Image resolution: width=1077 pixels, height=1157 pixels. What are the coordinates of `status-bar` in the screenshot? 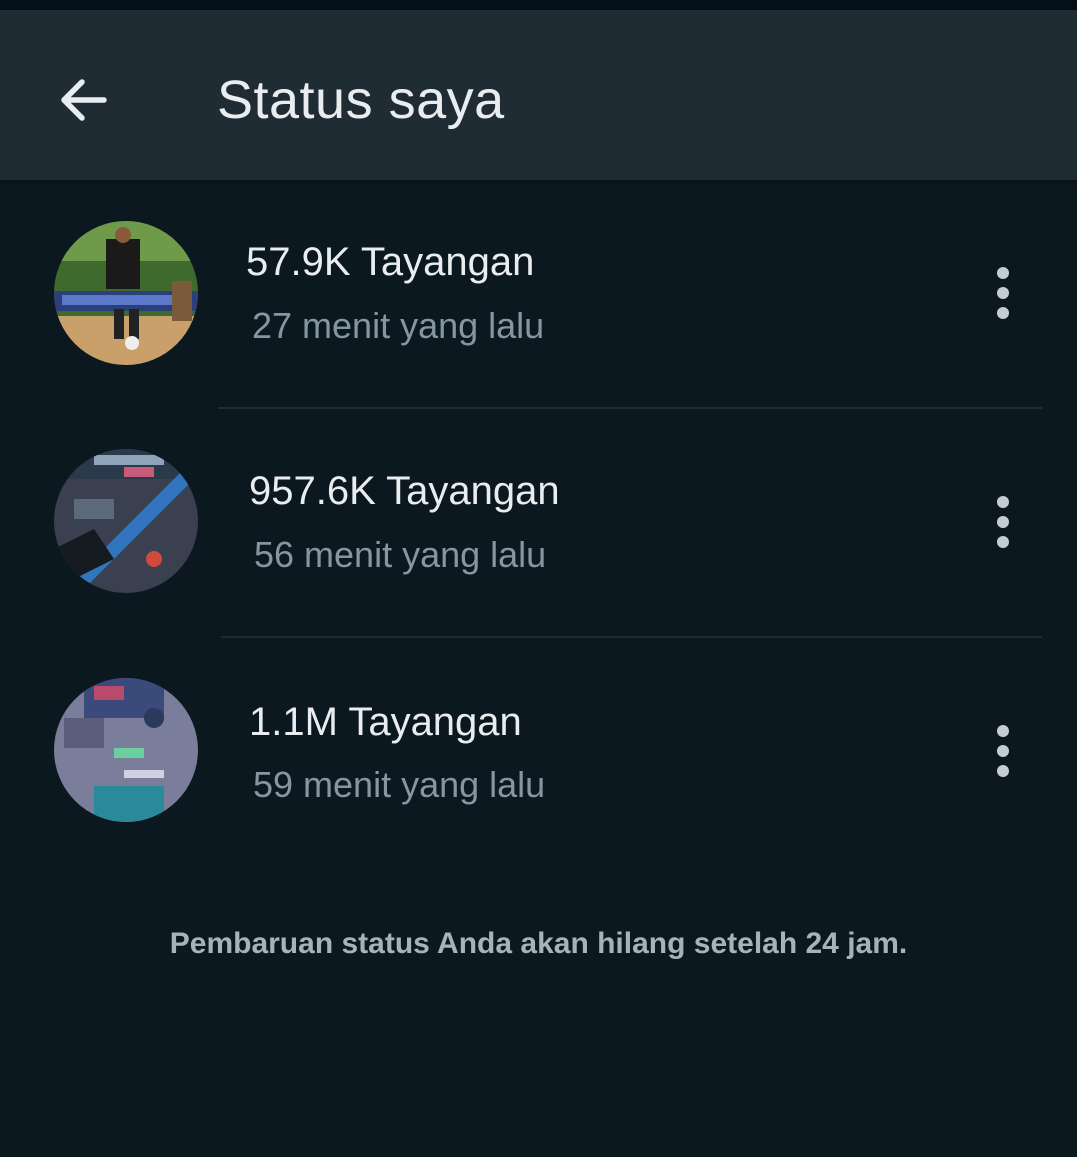 It's located at (538, 5).